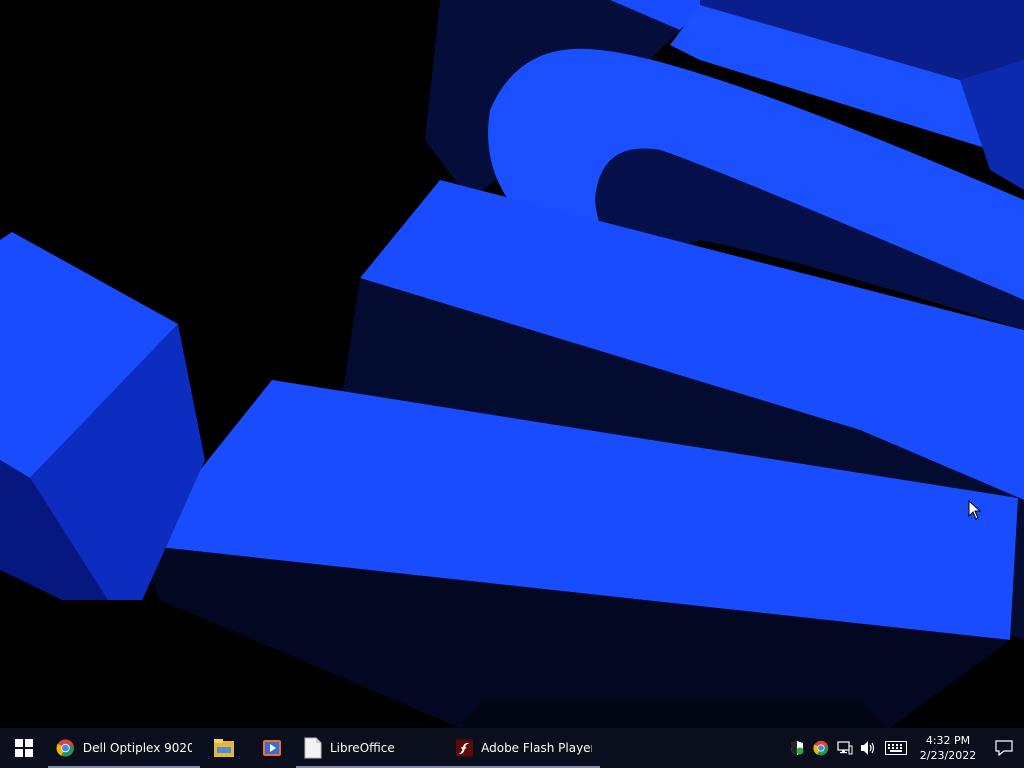 This screenshot has width=1024, height=768. I want to click on taskbar-clock: 4:32 PM 2/23/2022, so click(948, 748).